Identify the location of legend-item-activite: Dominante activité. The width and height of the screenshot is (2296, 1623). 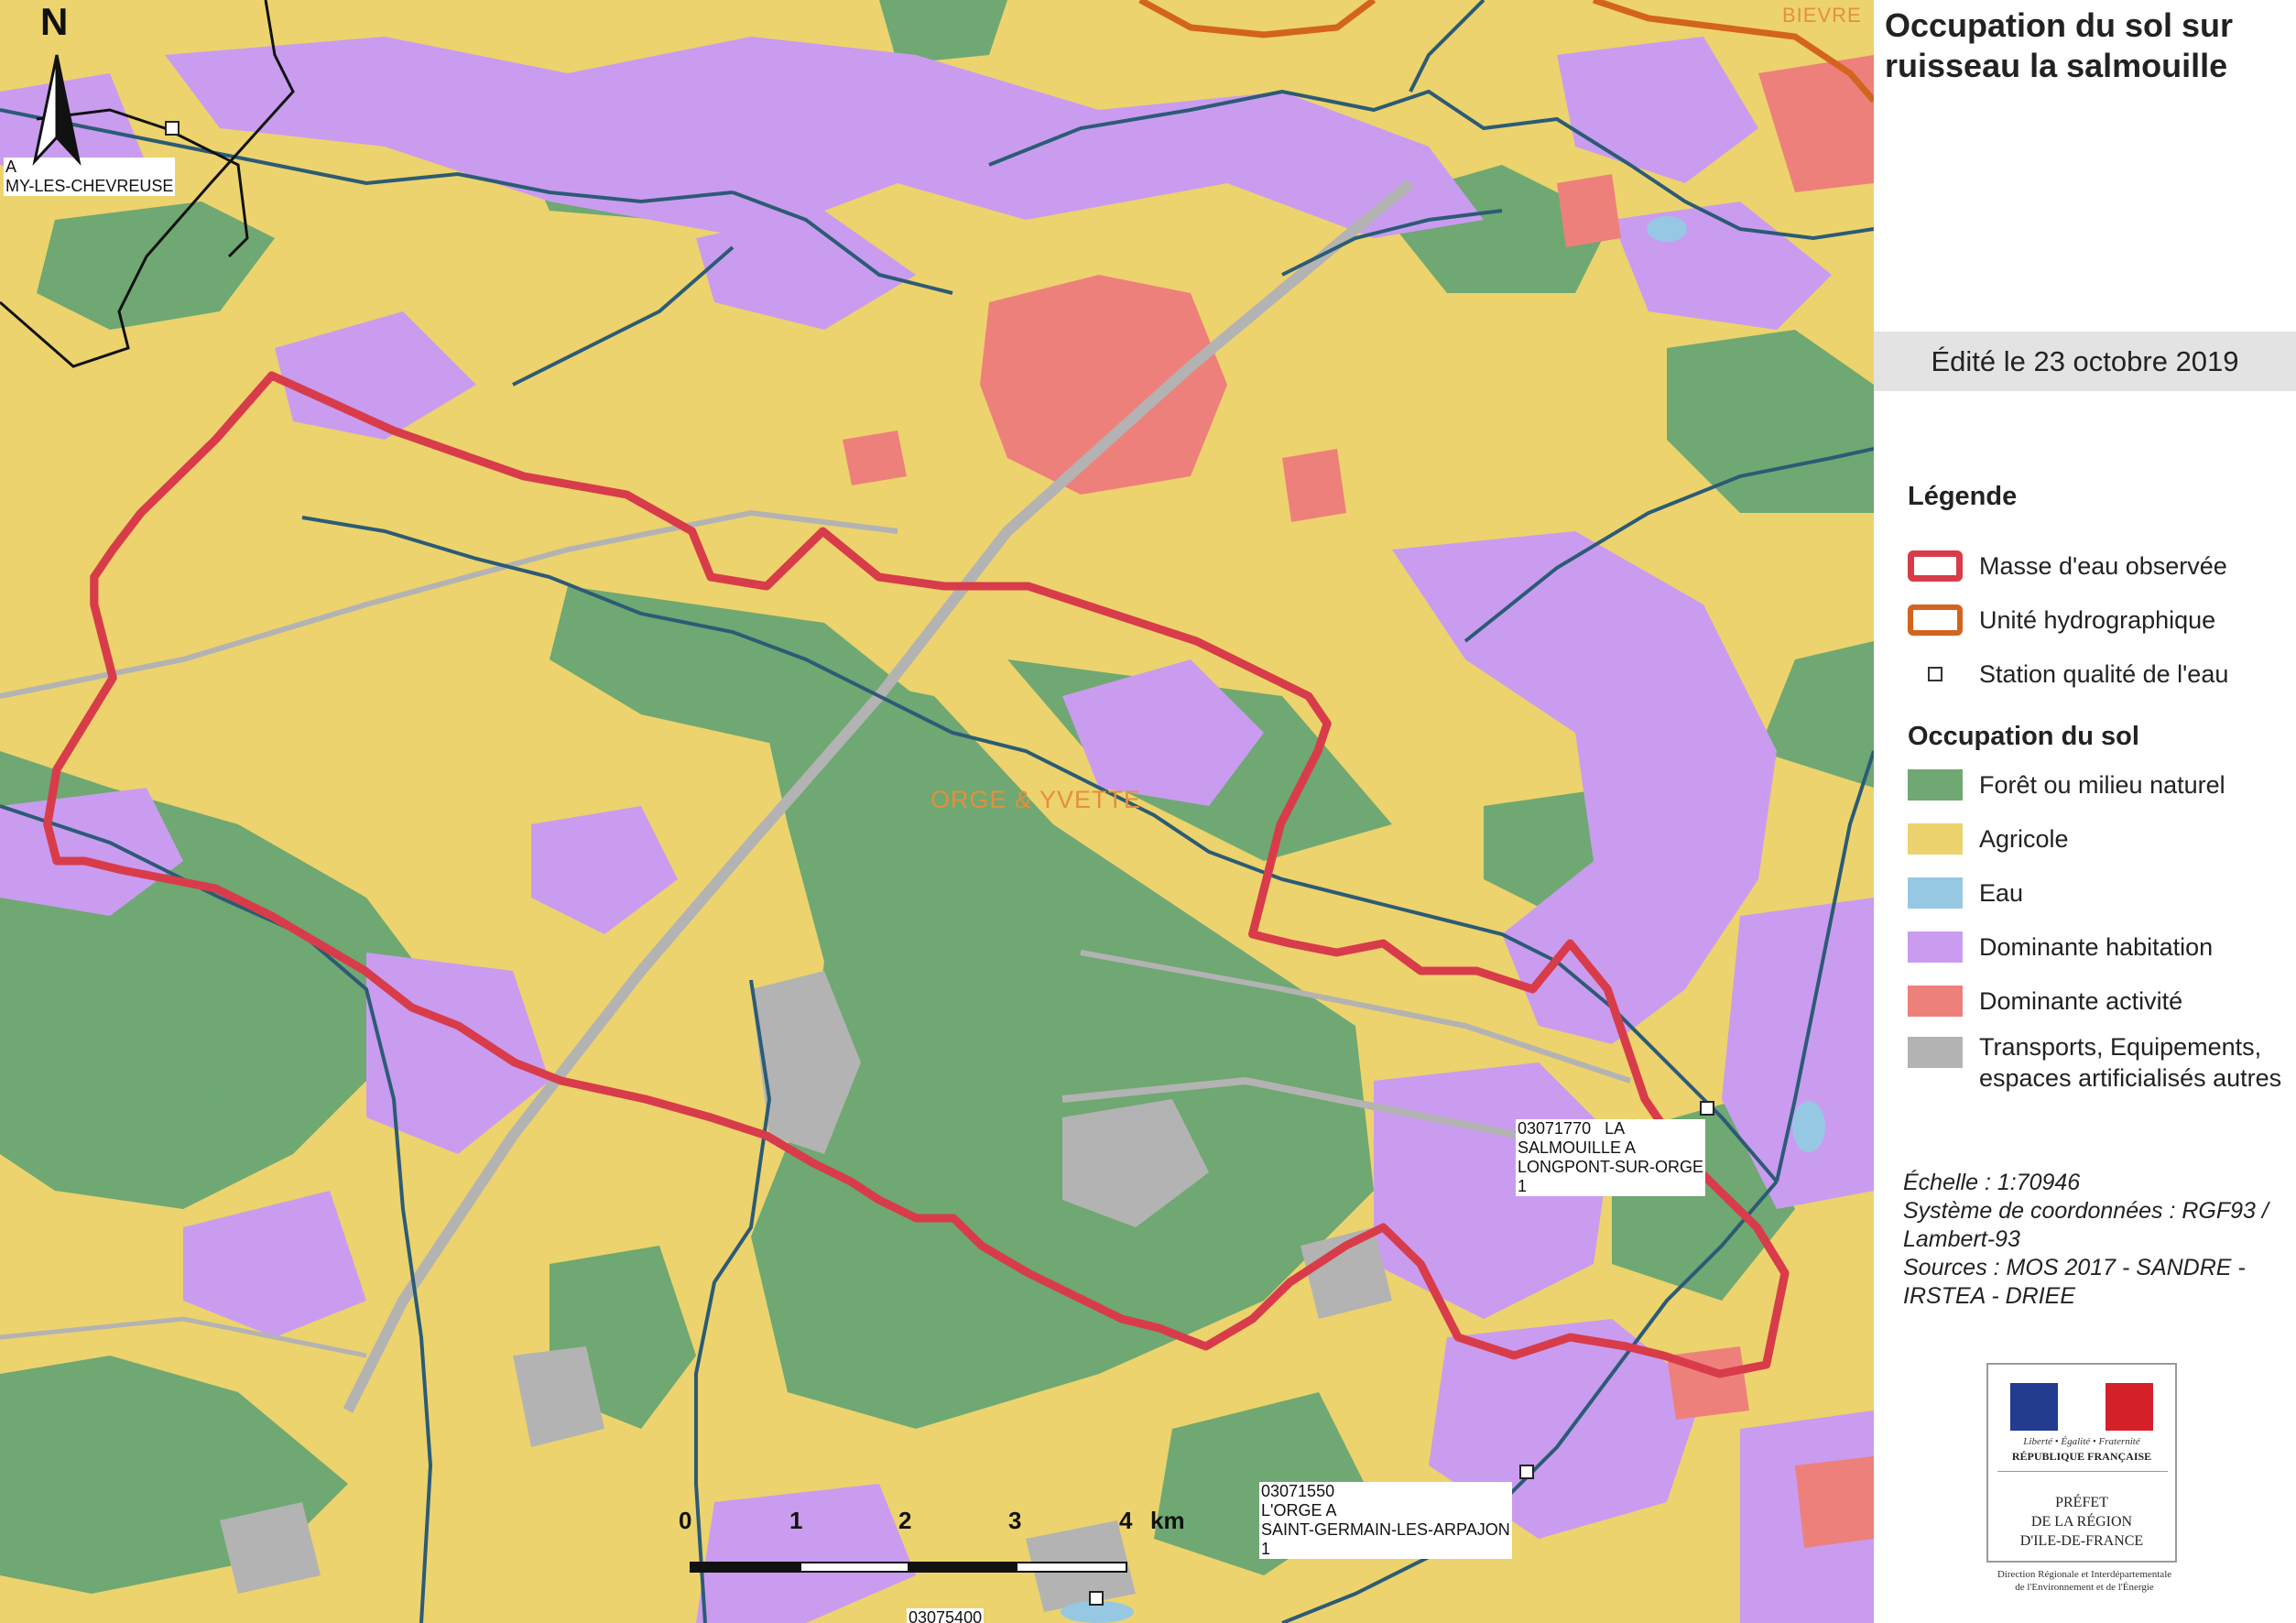
(2045, 1001).